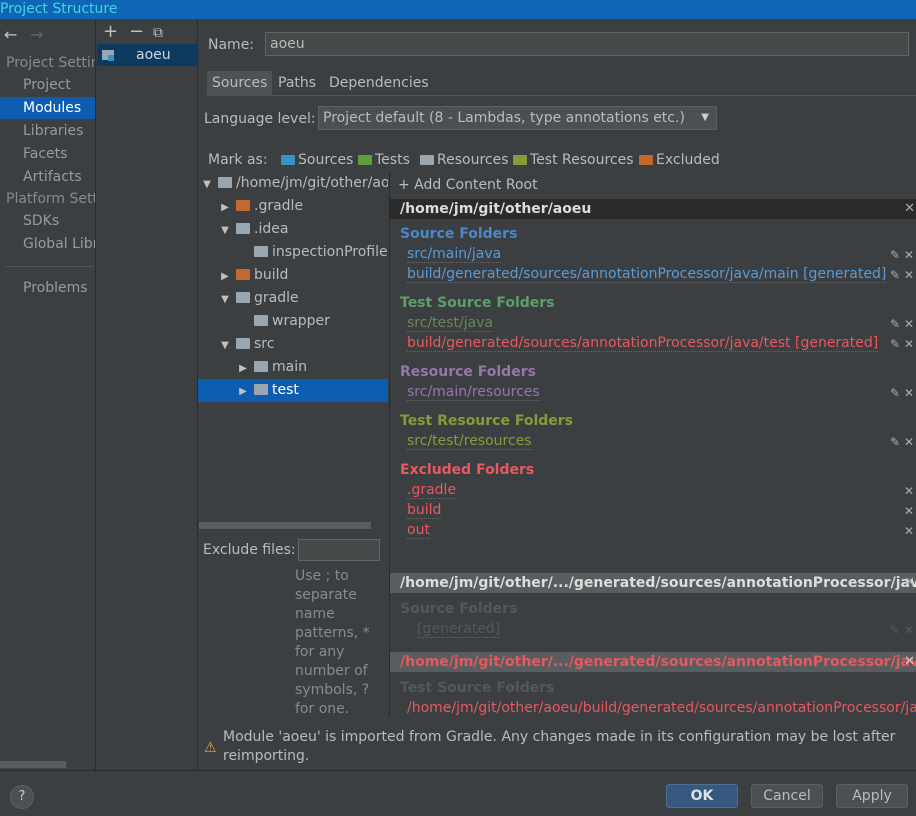 This screenshot has height=816, width=916. What do you see at coordinates (688, 160) in the screenshot?
I see `mark-excluded-label: Excluded` at bounding box center [688, 160].